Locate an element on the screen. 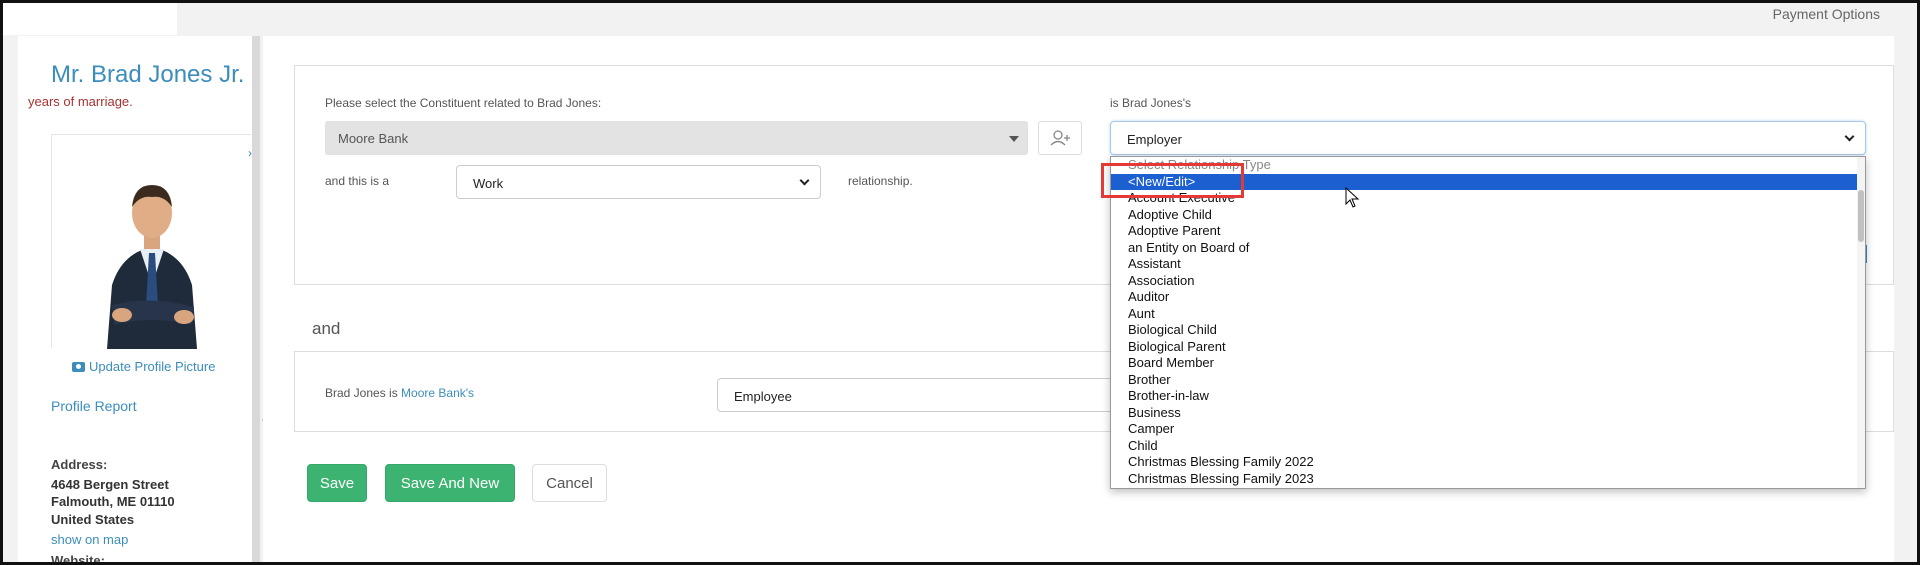 The width and height of the screenshot is (1920, 565). dropdown-option: Adoptive Parent is located at coordinates (1488, 231).